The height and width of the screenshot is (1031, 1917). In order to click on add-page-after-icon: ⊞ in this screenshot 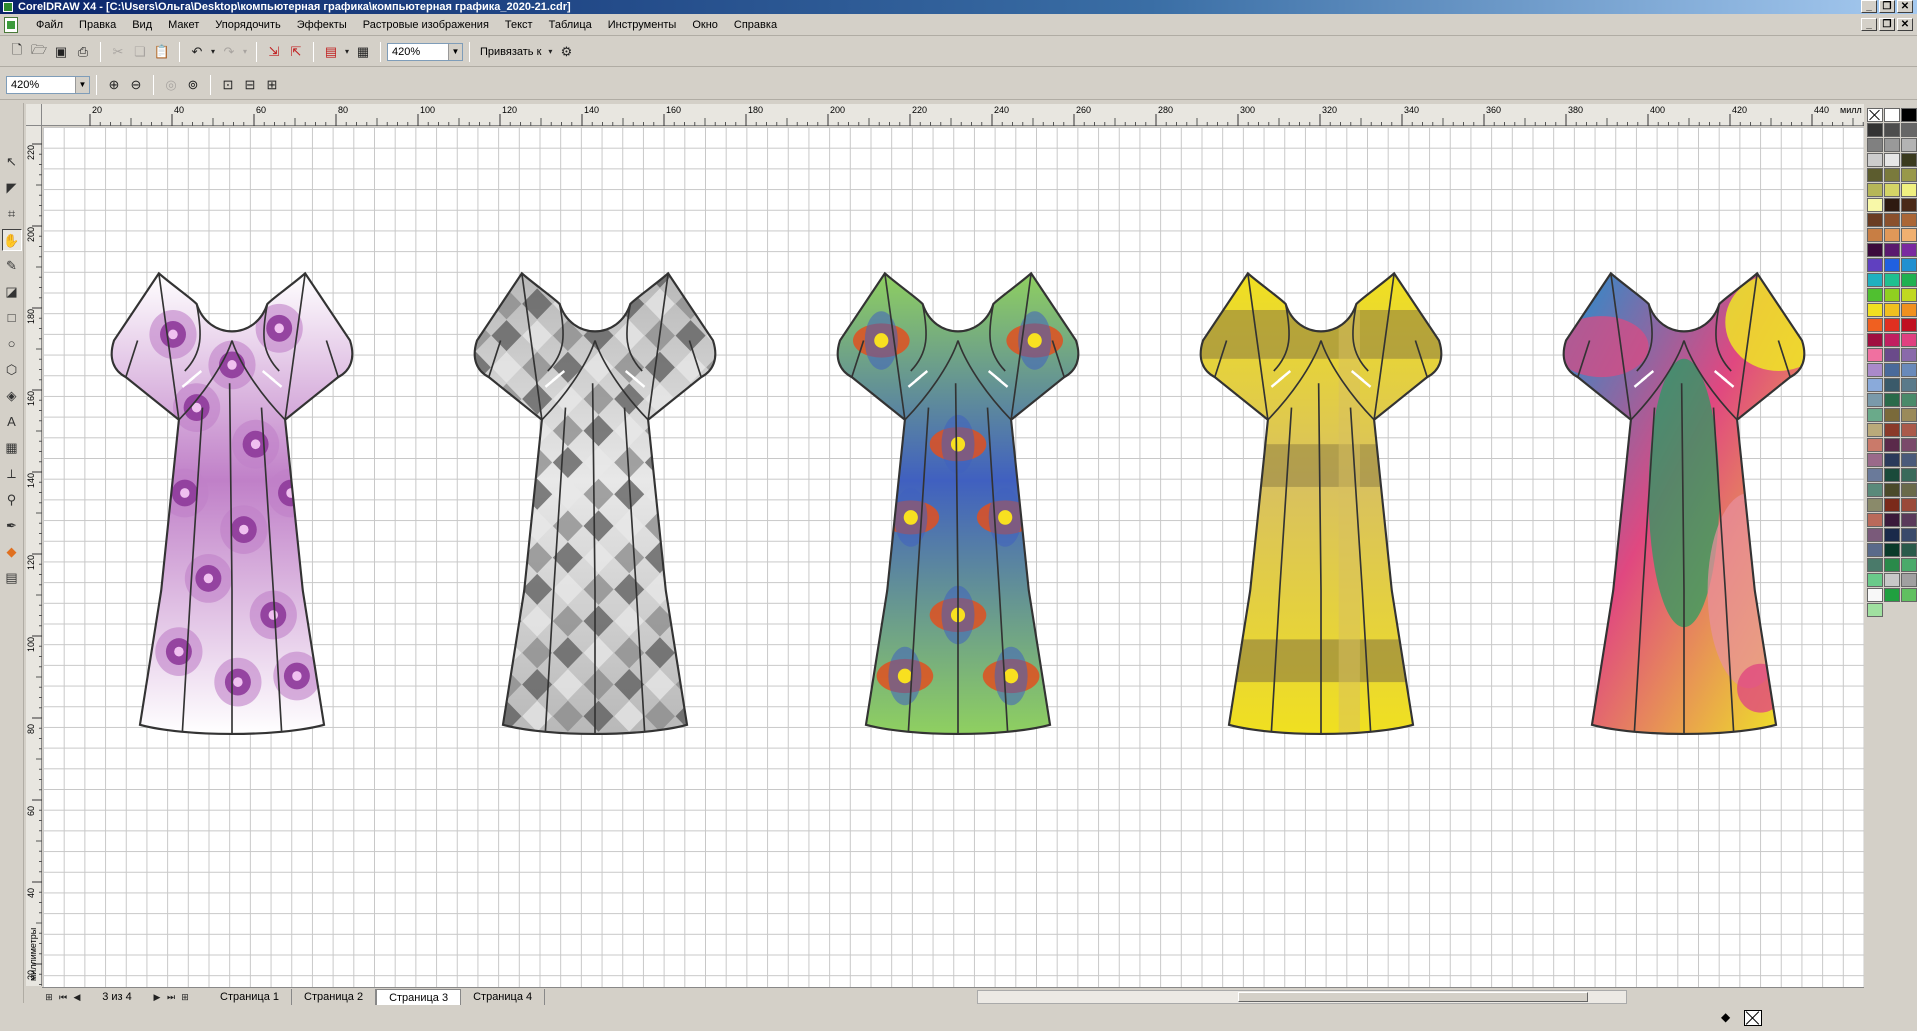, I will do `click(185, 997)`.